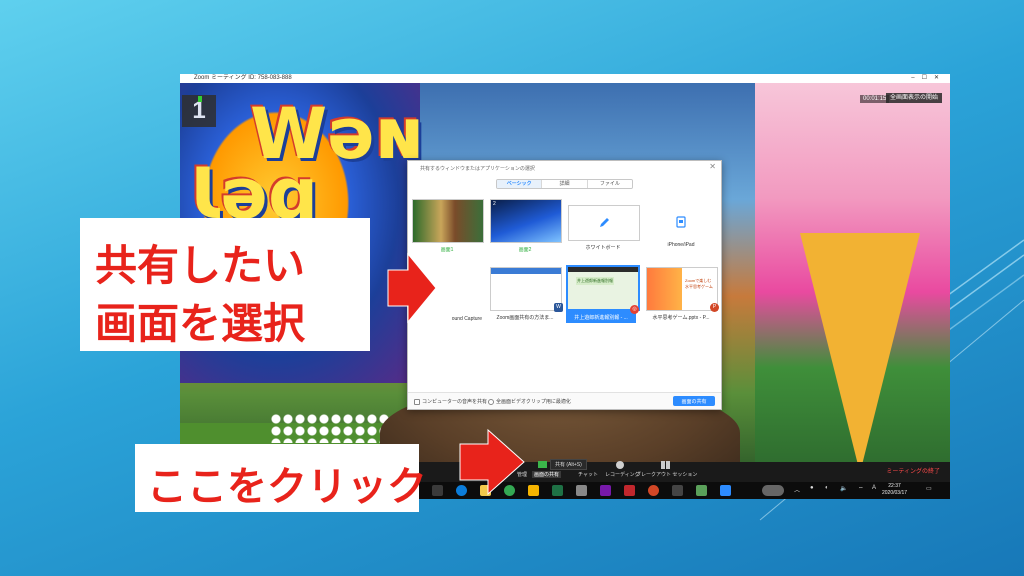  Describe the element at coordinates (929, 488) in the screenshot. I see `notification-icon: ▭` at that location.